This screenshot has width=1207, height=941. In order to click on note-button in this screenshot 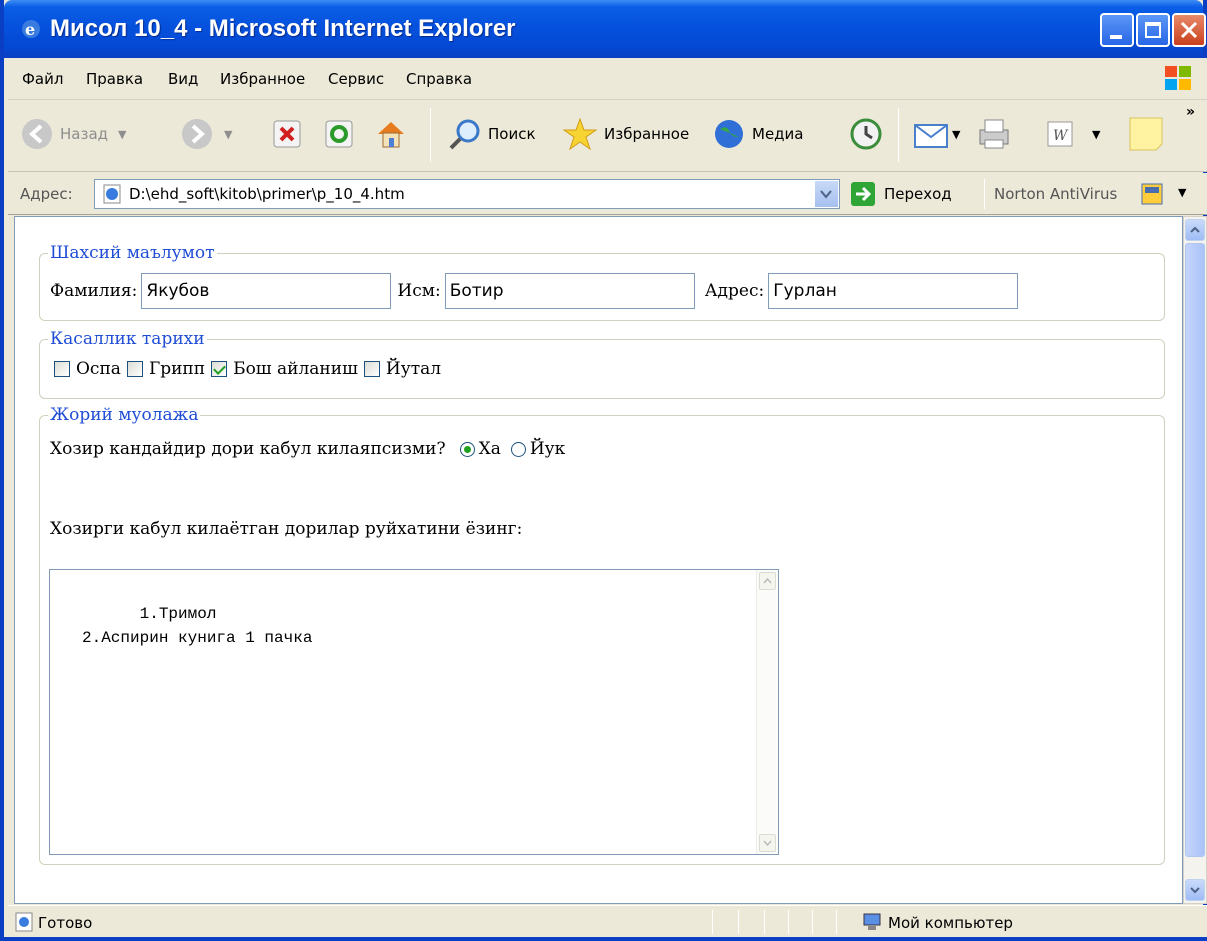, I will do `click(1146, 134)`.